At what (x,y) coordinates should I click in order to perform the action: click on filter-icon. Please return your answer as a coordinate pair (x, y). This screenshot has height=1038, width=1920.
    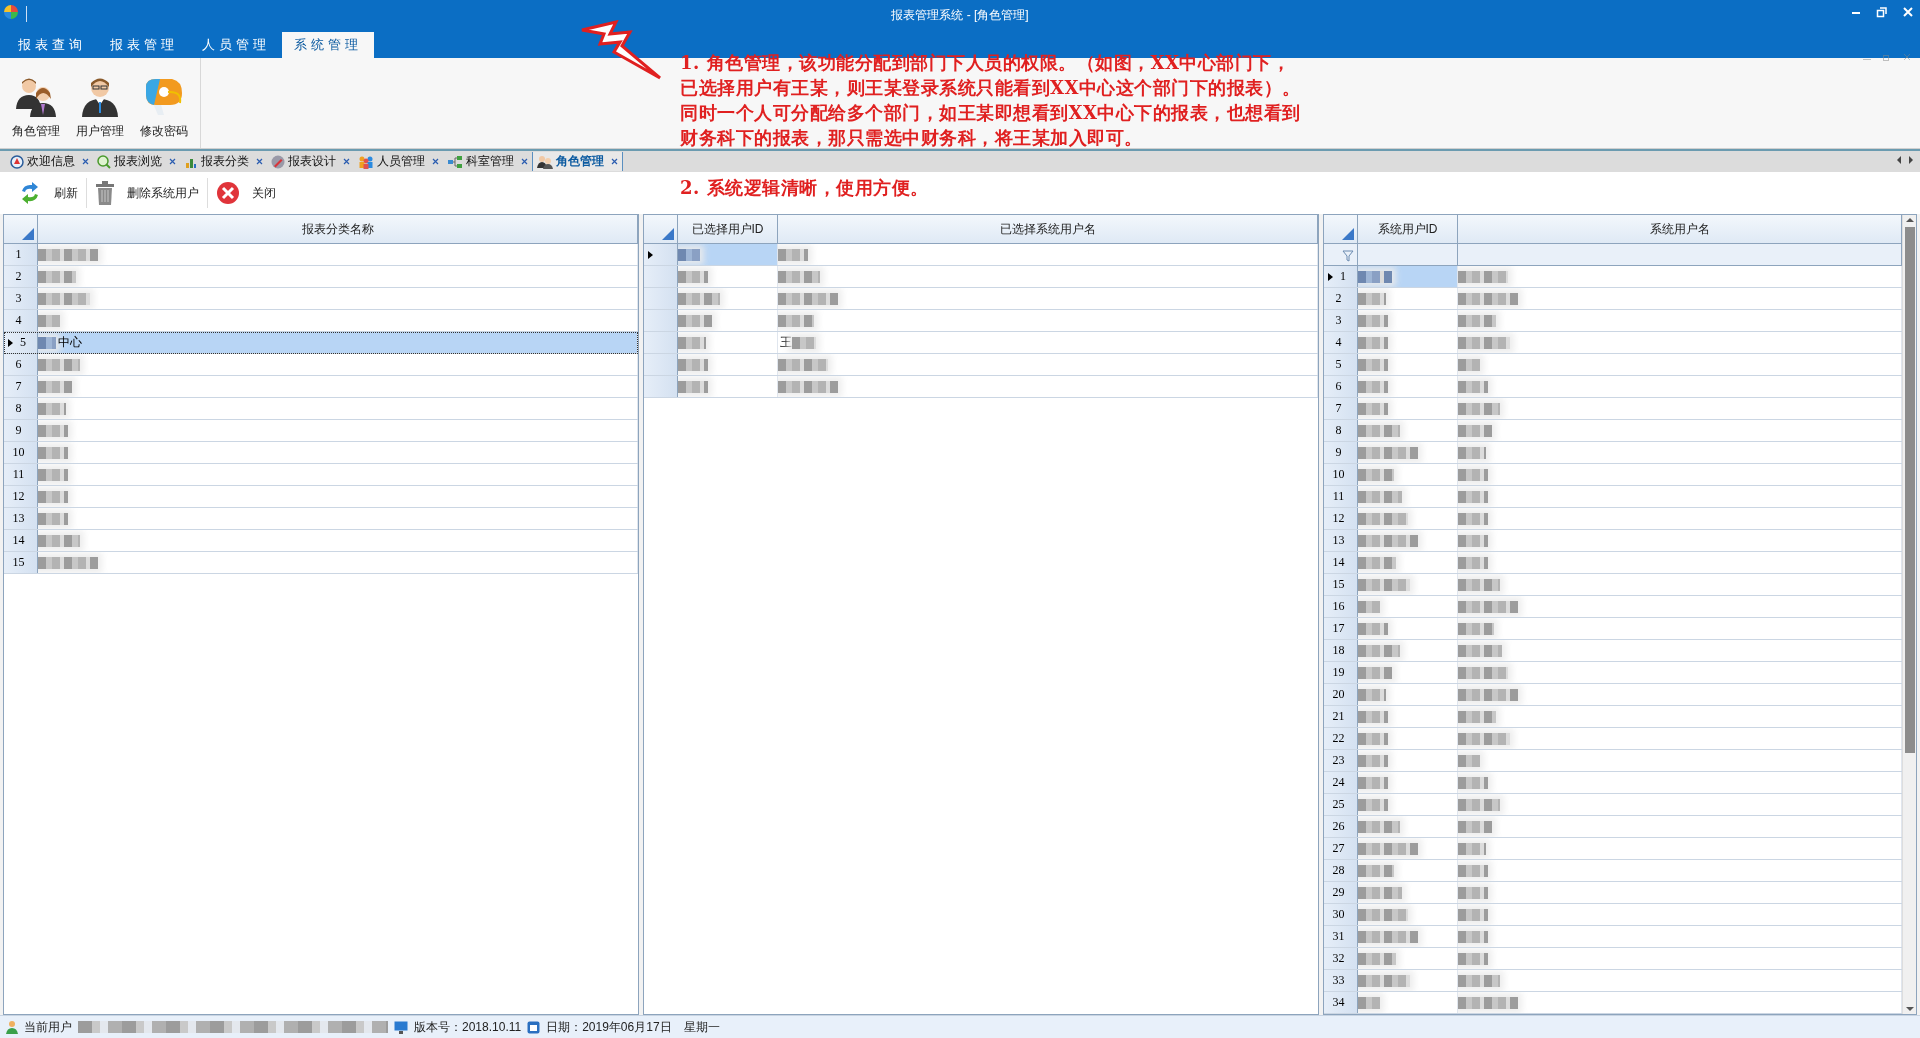
    Looking at the image, I should click on (1348, 256).